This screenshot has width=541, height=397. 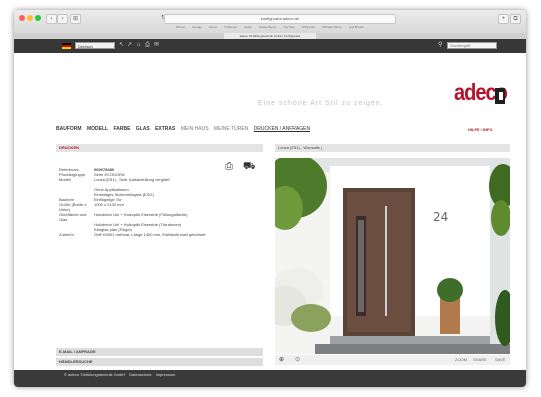 What do you see at coordinates (95, 374) in the screenshot?
I see `footer-copyright: © adeco Türfüllungstechnik GmbH` at bounding box center [95, 374].